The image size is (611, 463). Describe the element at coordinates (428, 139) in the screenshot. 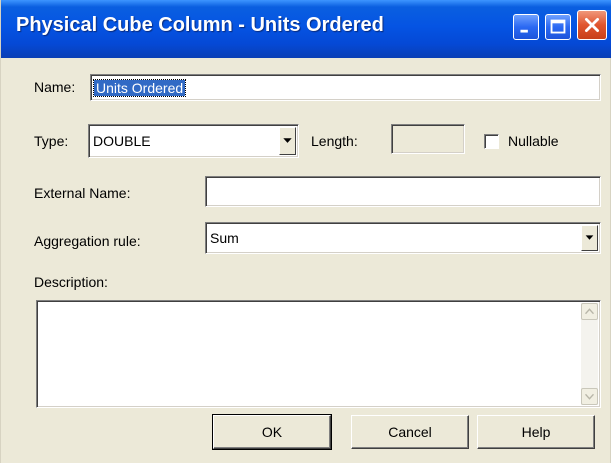

I see `length-field` at that location.